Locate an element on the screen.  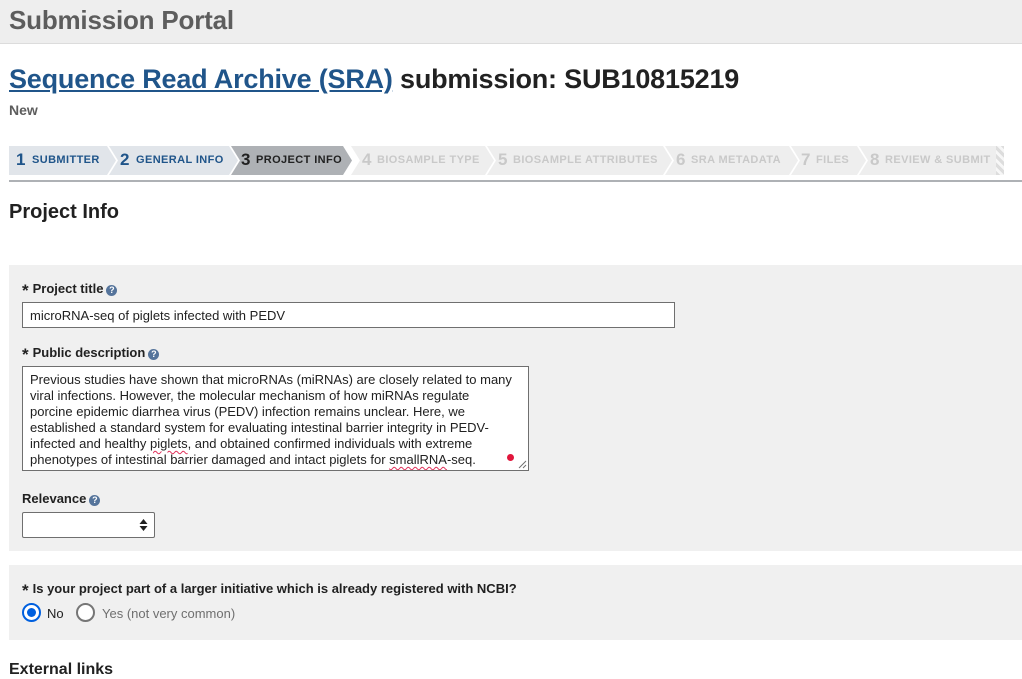
step-number: 5 is located at coordinates (503, 159).